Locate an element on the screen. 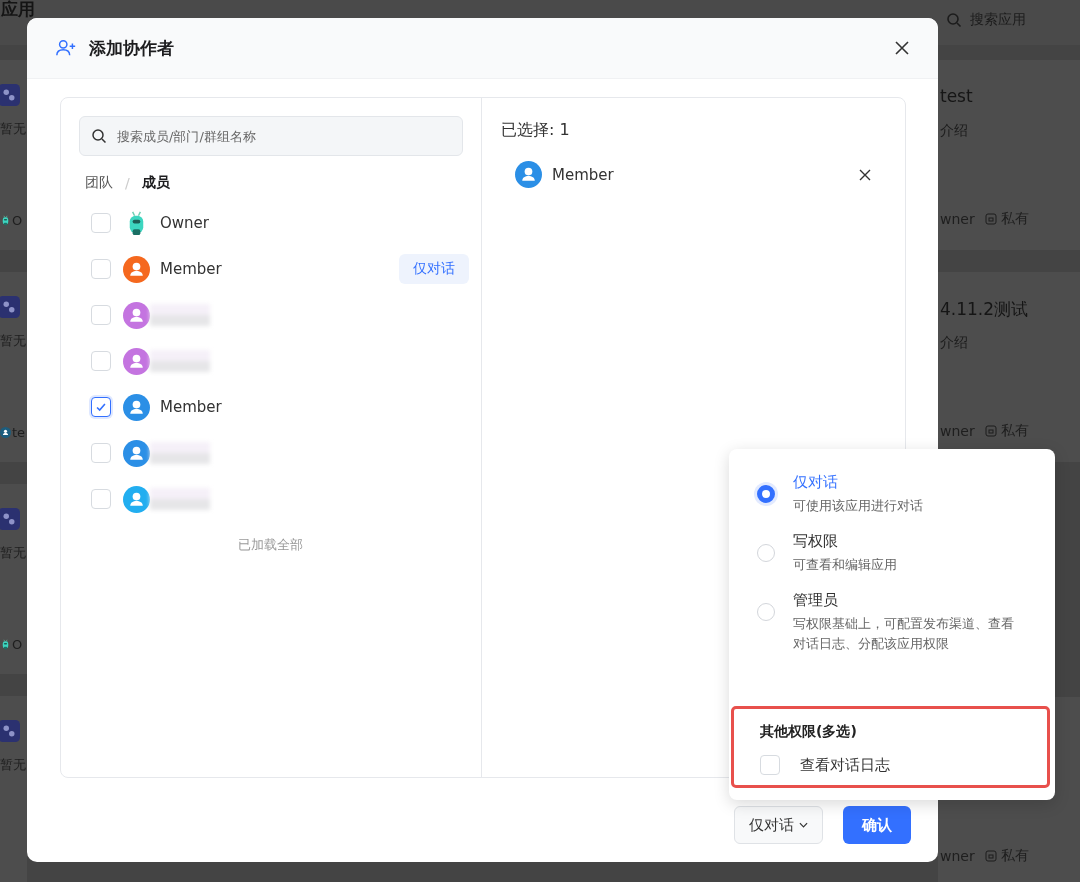 The width and height of the screenshot is (1080, 882). role-dropdown: 仅对话 is located at coordinates (778, 825).